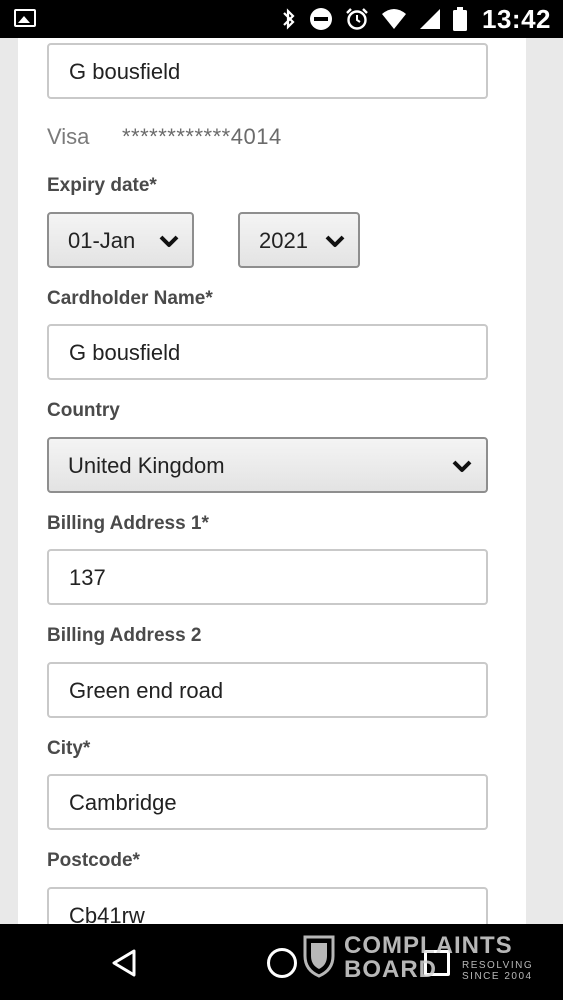 The height and width of the screenshot is (1000, 563). What do you see at coordinates (267, 905) in the screenshot?
I see `postcode-field: Cb41rw` at bounding box center [267, 905].